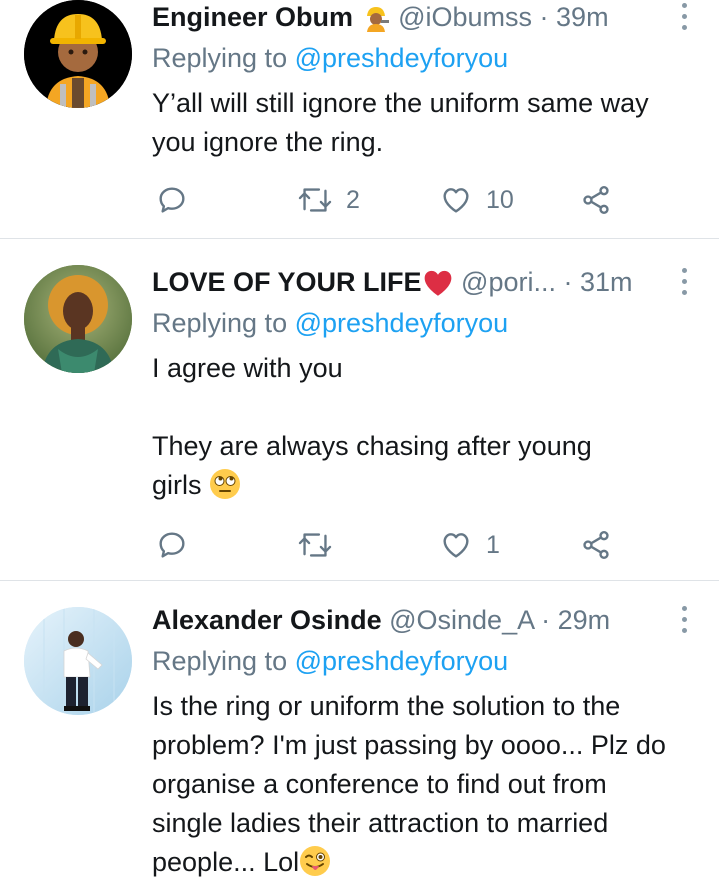 This screenshot has height=886, width=719. Describe the element at coordinates (252, 17) in the screenshot. I see `author-name: Engineer Obum` at that location.